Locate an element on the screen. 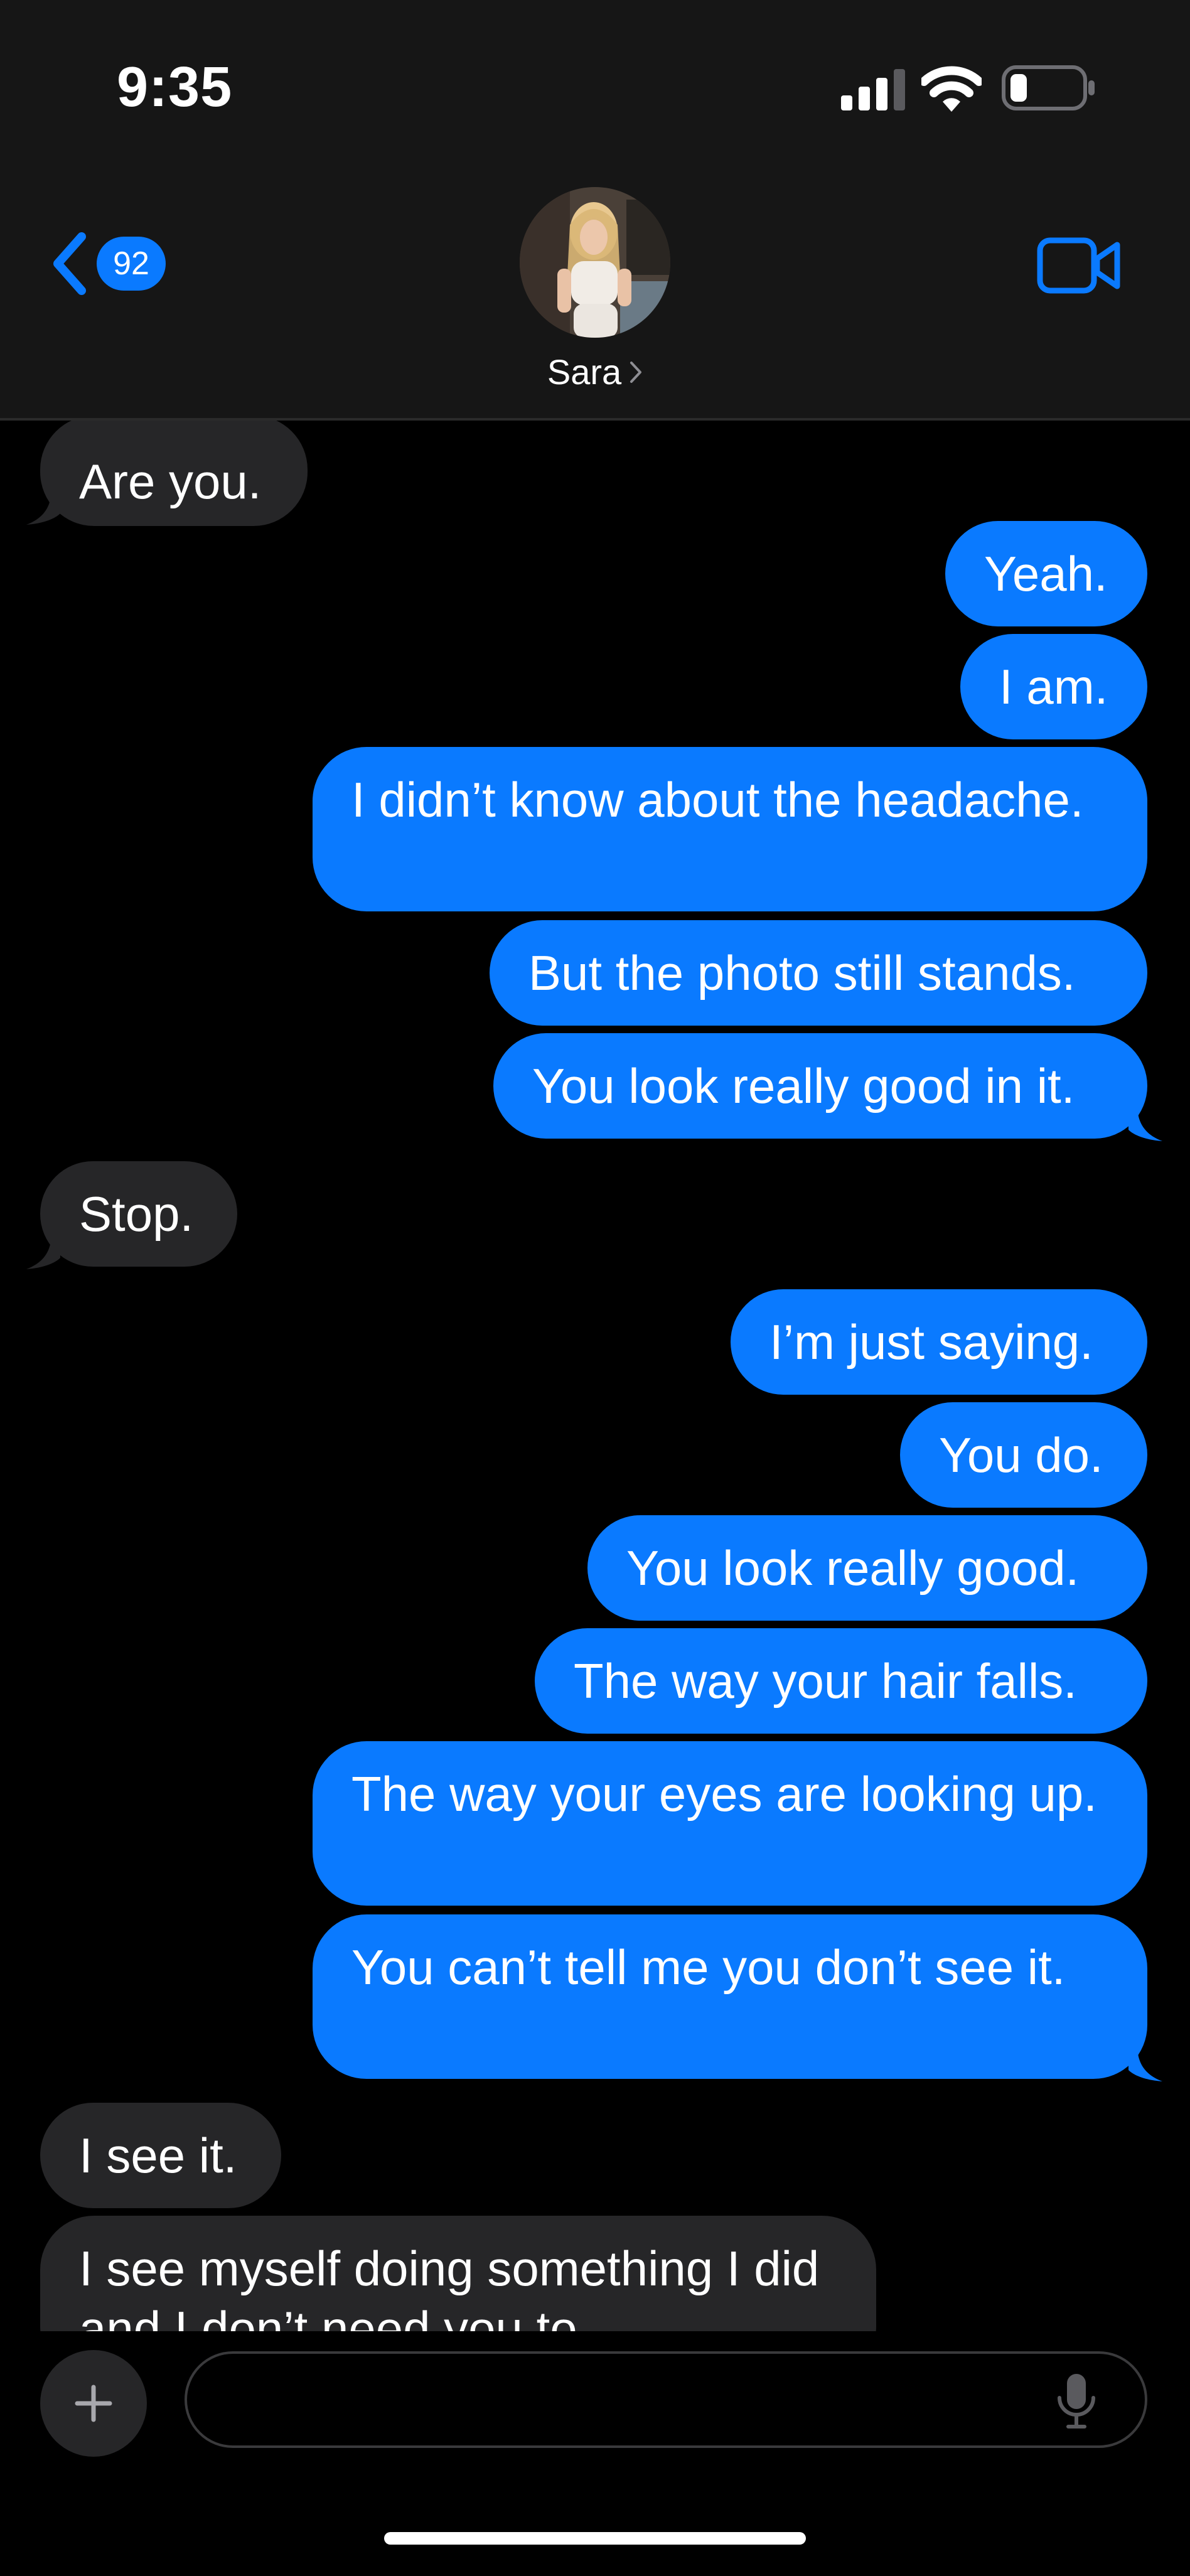 The height and width of the screenshot is (2576, 1190). avatar-photo is located at coordinates (595, 262).